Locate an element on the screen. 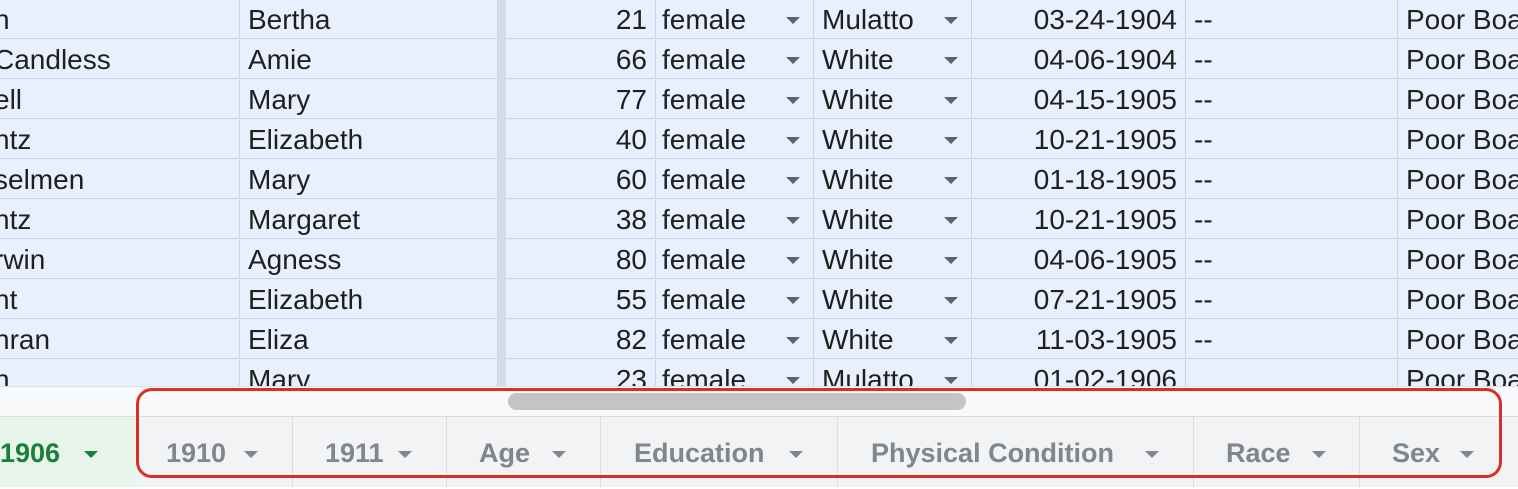  sheet-tab-sex: Sex is located at coordinates (1439, 452).